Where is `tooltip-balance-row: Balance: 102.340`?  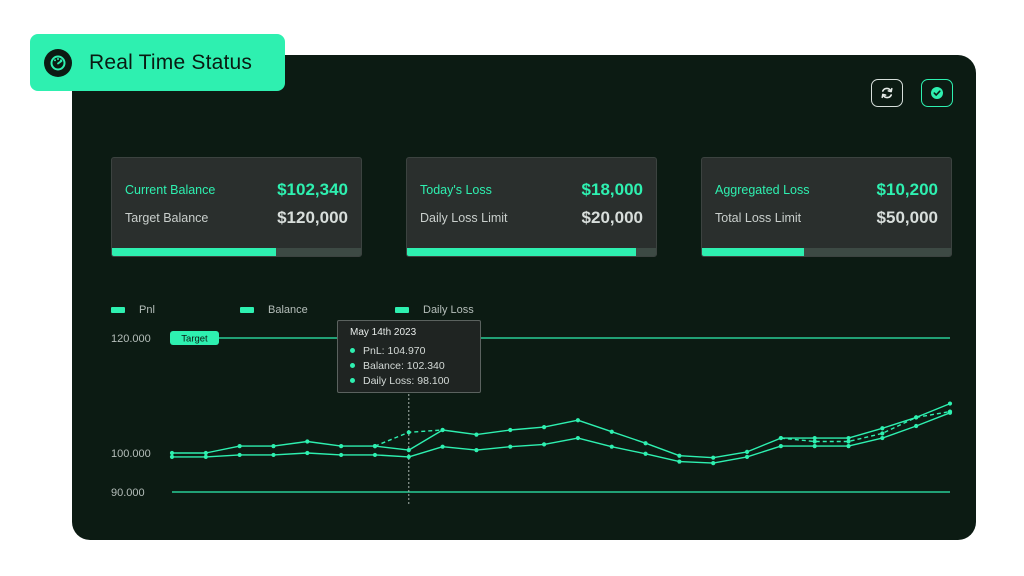 tooltip-balance-row: Balance: 102.340 is located at coordinates (415, 365).